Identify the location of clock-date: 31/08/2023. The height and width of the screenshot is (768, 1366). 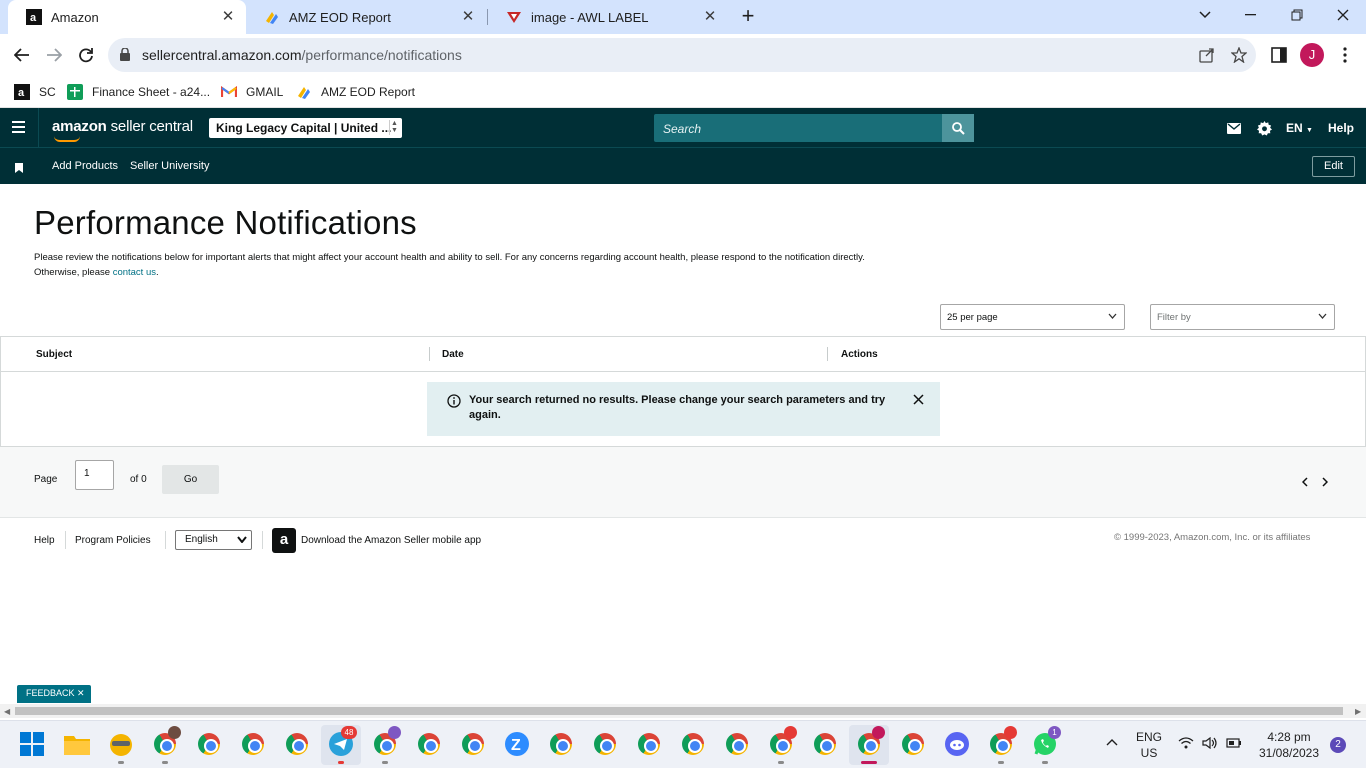
(1289, 753).